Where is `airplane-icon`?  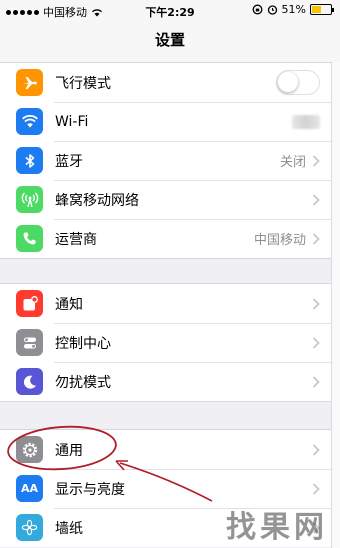
airplane-icon is located at coordinates (29, 82).